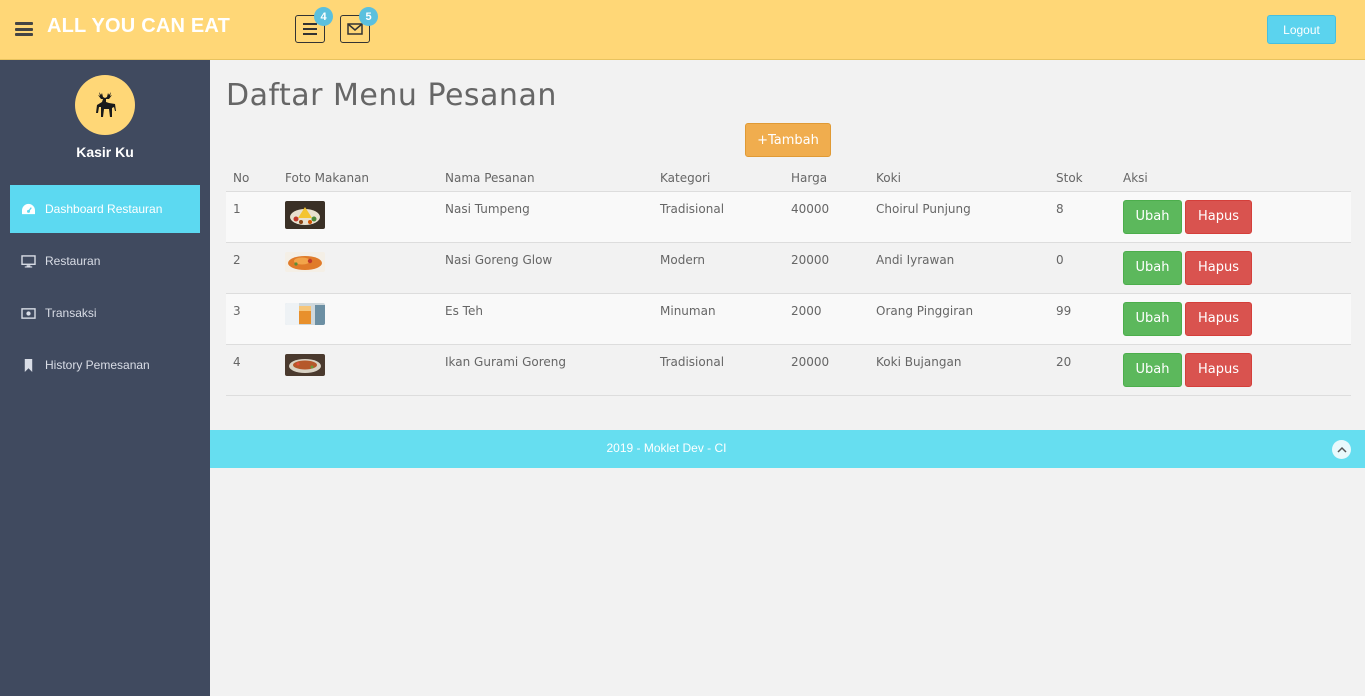  I want to click on sidebar-item-label: Dashboard Restauran, so click(104, 209).